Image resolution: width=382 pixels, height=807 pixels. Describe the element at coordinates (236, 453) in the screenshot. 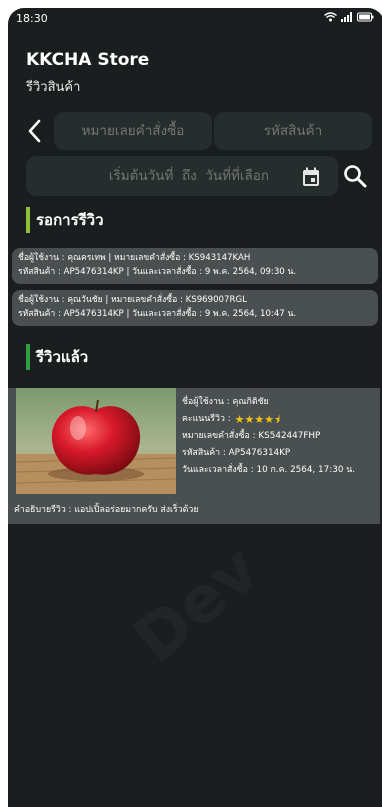

I see `review-product-code: รหัสสินค้า : AP5476314KP` at that location.